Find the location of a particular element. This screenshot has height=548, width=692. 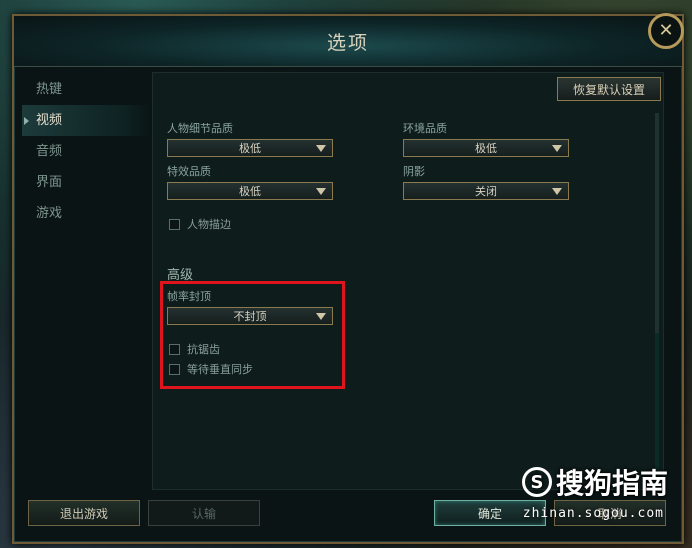

scrollbar-thumb is located at coordinates (657, 223).